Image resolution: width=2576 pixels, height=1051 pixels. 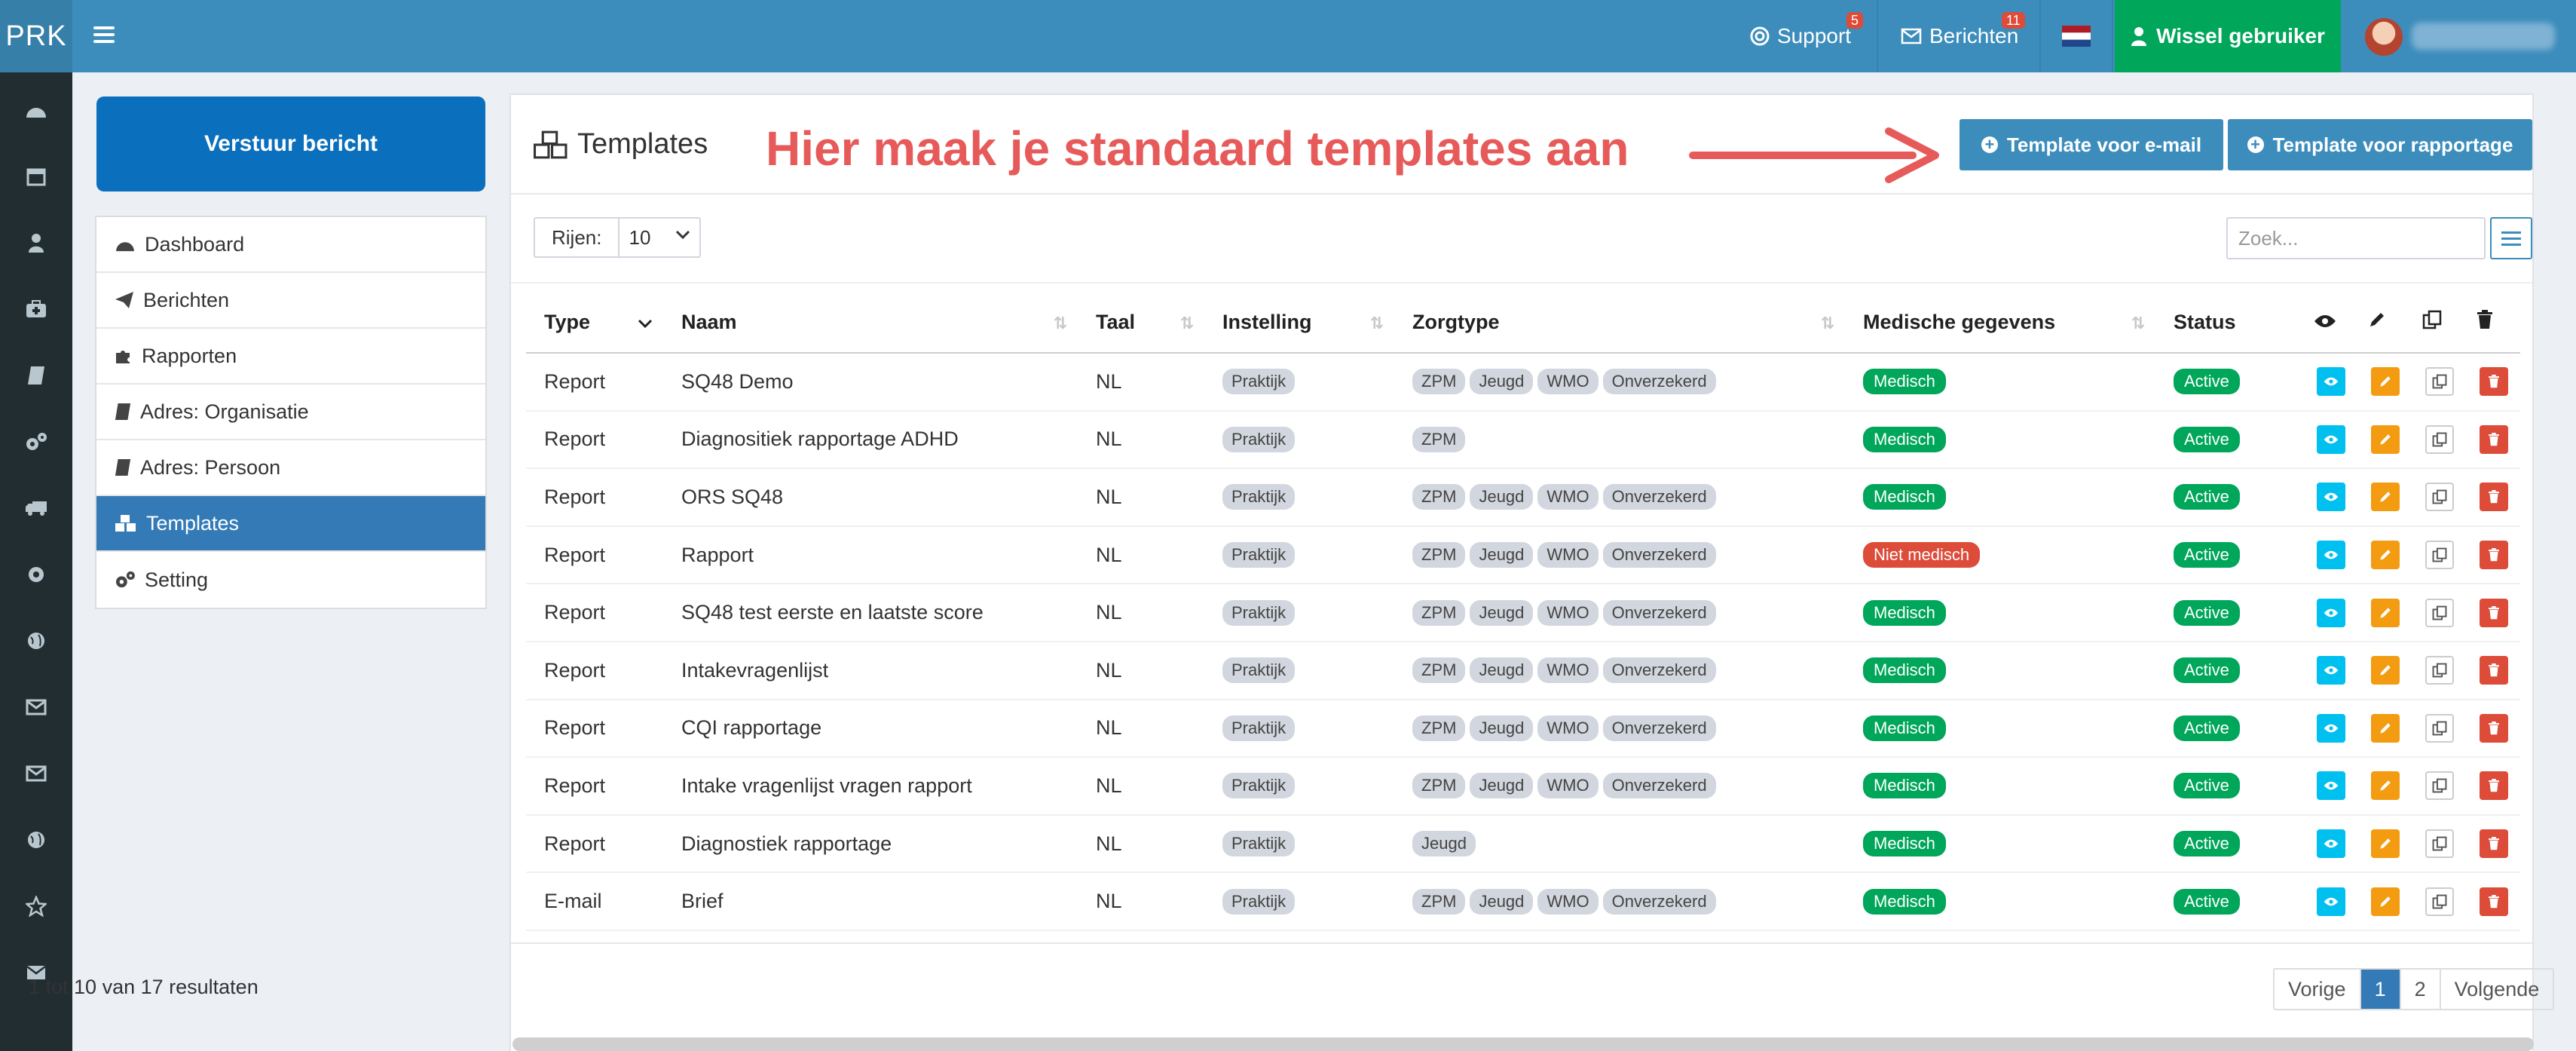 What do you see at coordinates (36, 375) in the screenshot?
I see `book-icon` at bounding box center [36, 375].